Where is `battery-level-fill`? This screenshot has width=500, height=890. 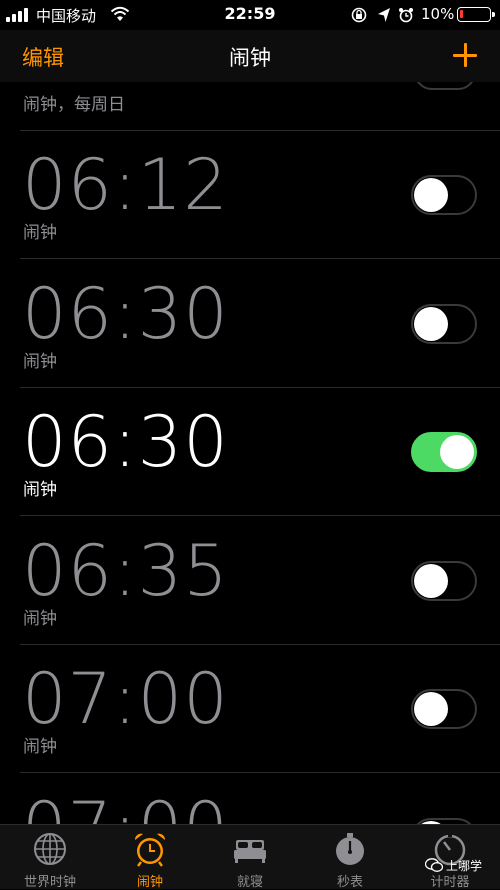
battery-level-fill is located at coordinates (461, 14).